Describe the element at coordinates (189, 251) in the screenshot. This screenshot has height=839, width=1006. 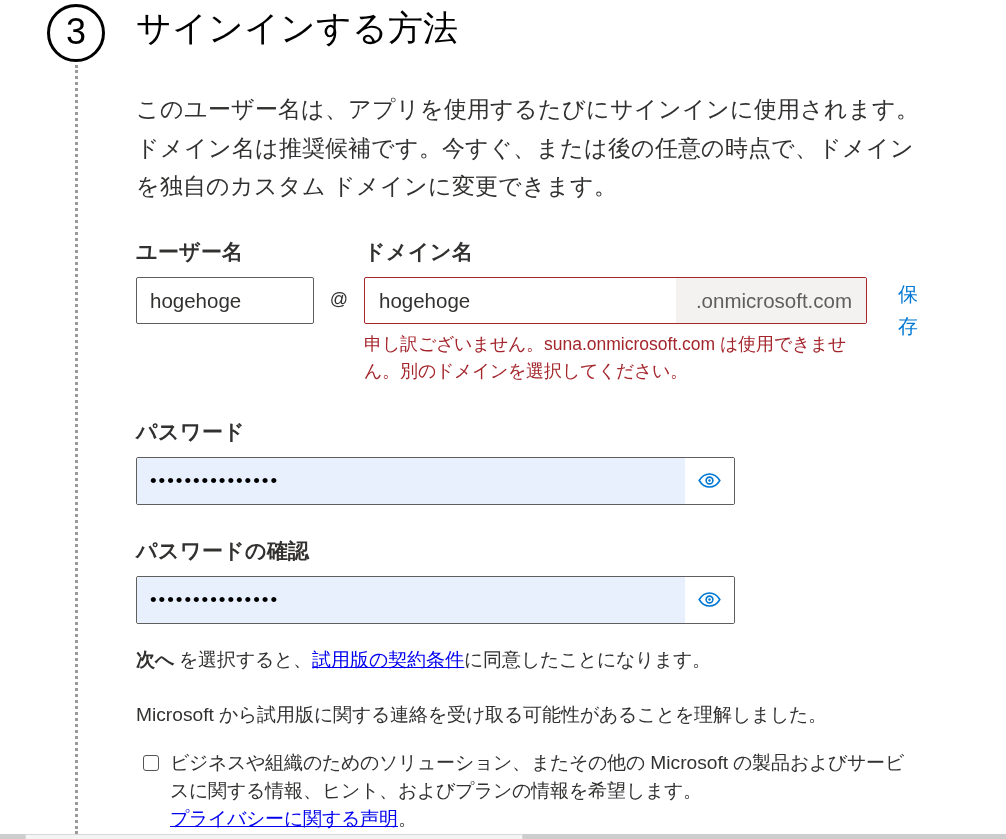
I see `username-label: ユーザー名` at that location.